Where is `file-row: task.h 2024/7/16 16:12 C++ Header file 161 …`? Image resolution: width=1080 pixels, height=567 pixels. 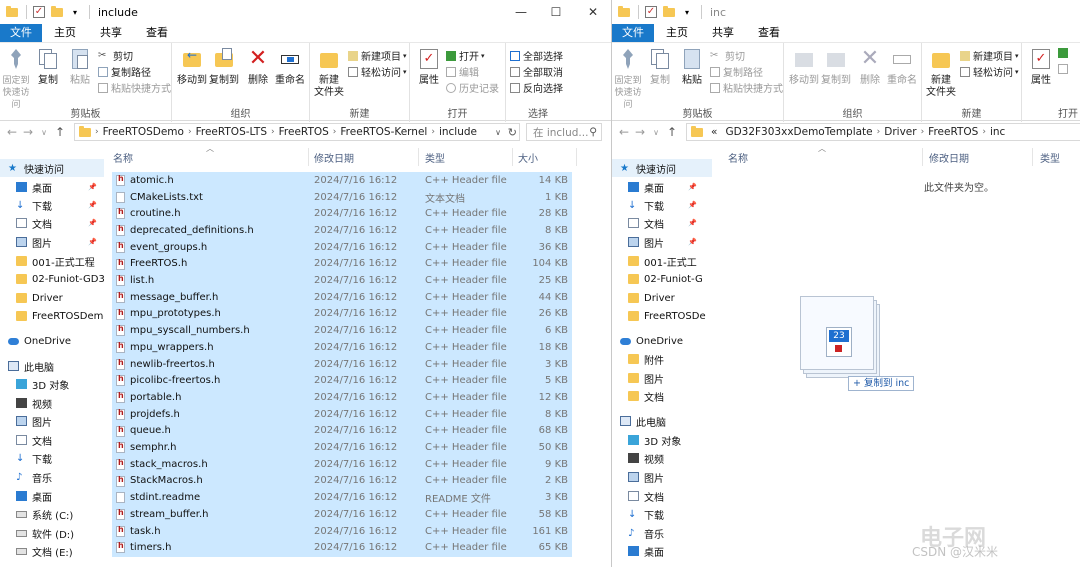 file-row: task.h 2024/7/16 16:12 C++ Header file 161 … is located at coordinates (342, 531).